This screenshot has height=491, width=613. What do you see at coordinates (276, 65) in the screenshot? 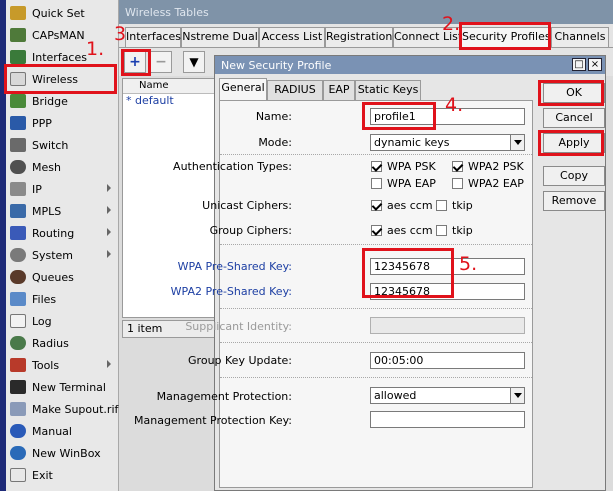
I see `dialog-title-text: New Security Profile` at bounding box center [276, 65].